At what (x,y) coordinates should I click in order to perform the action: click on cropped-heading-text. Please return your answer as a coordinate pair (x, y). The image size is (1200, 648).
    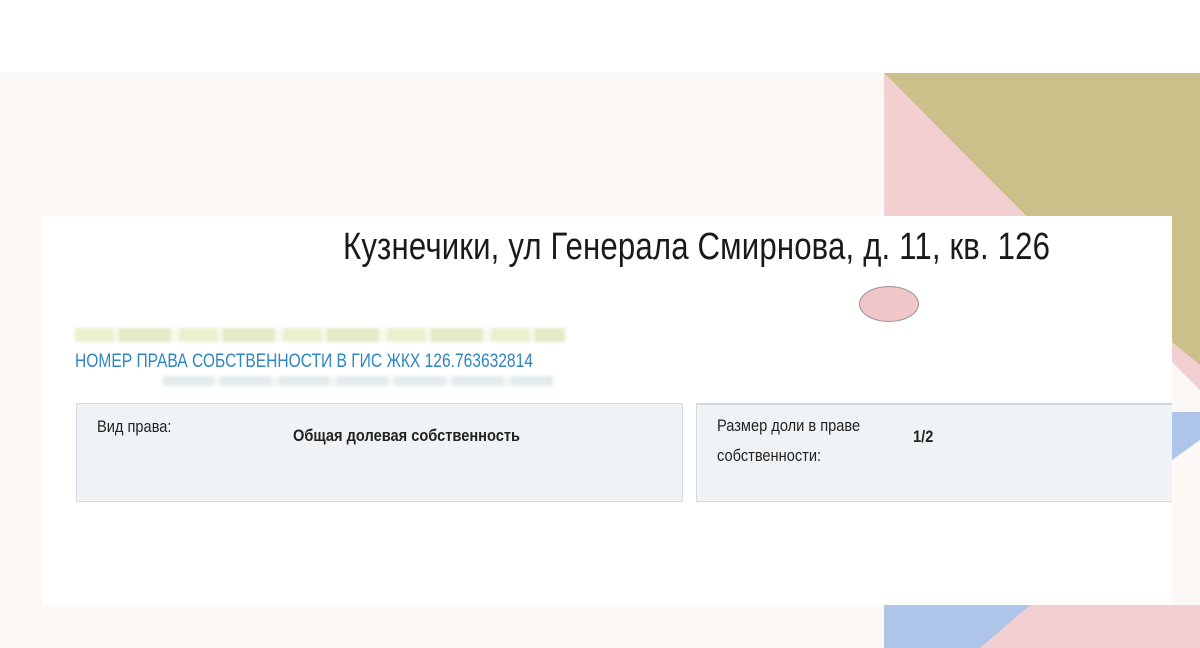
    Looking at the image, I should click on (613, 217).